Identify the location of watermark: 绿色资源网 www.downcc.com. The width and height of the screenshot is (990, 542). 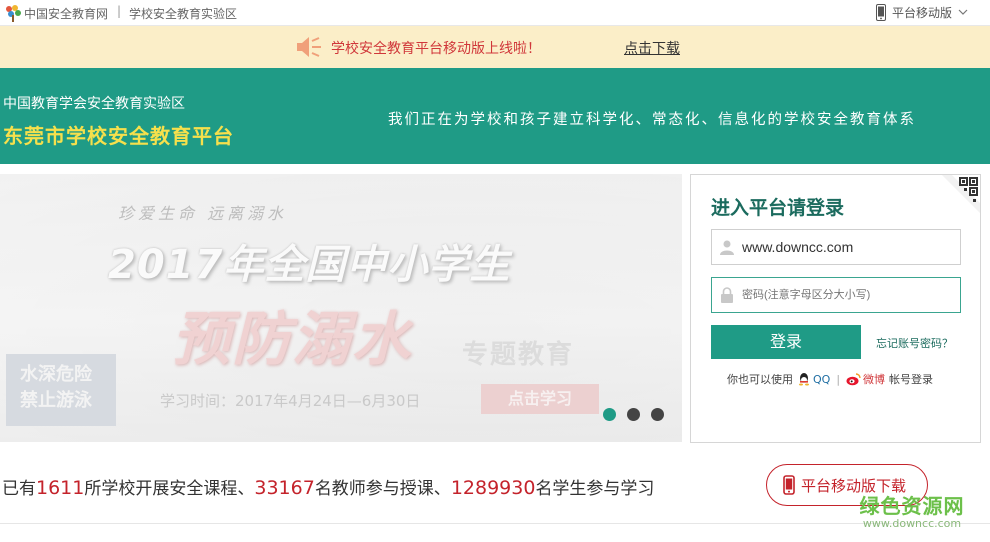
(912, 510).